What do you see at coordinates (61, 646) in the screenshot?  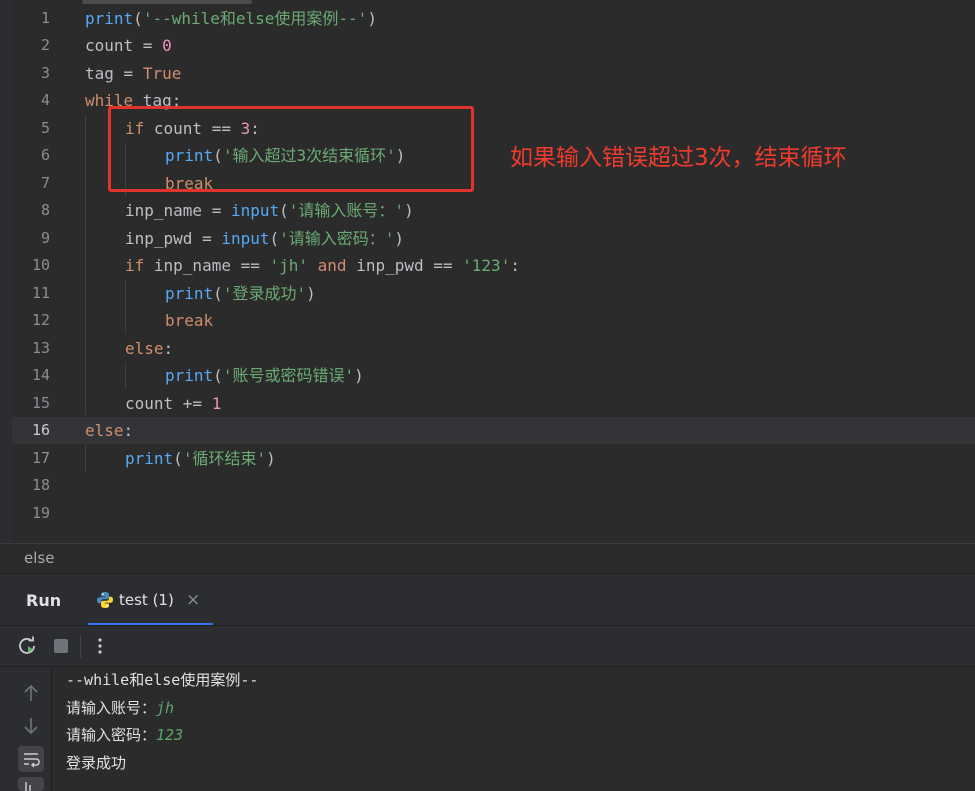 I see `stop-icon` at bounding box center [61, 646].